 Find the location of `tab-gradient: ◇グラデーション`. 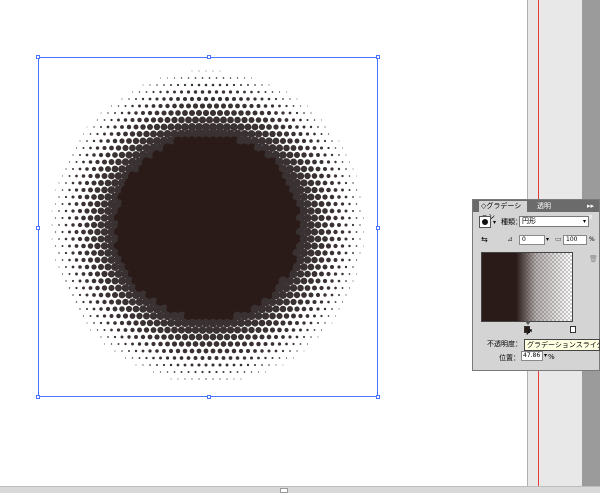

tab-gradient: ◇グラデーション is located at coordinates (503, 211).